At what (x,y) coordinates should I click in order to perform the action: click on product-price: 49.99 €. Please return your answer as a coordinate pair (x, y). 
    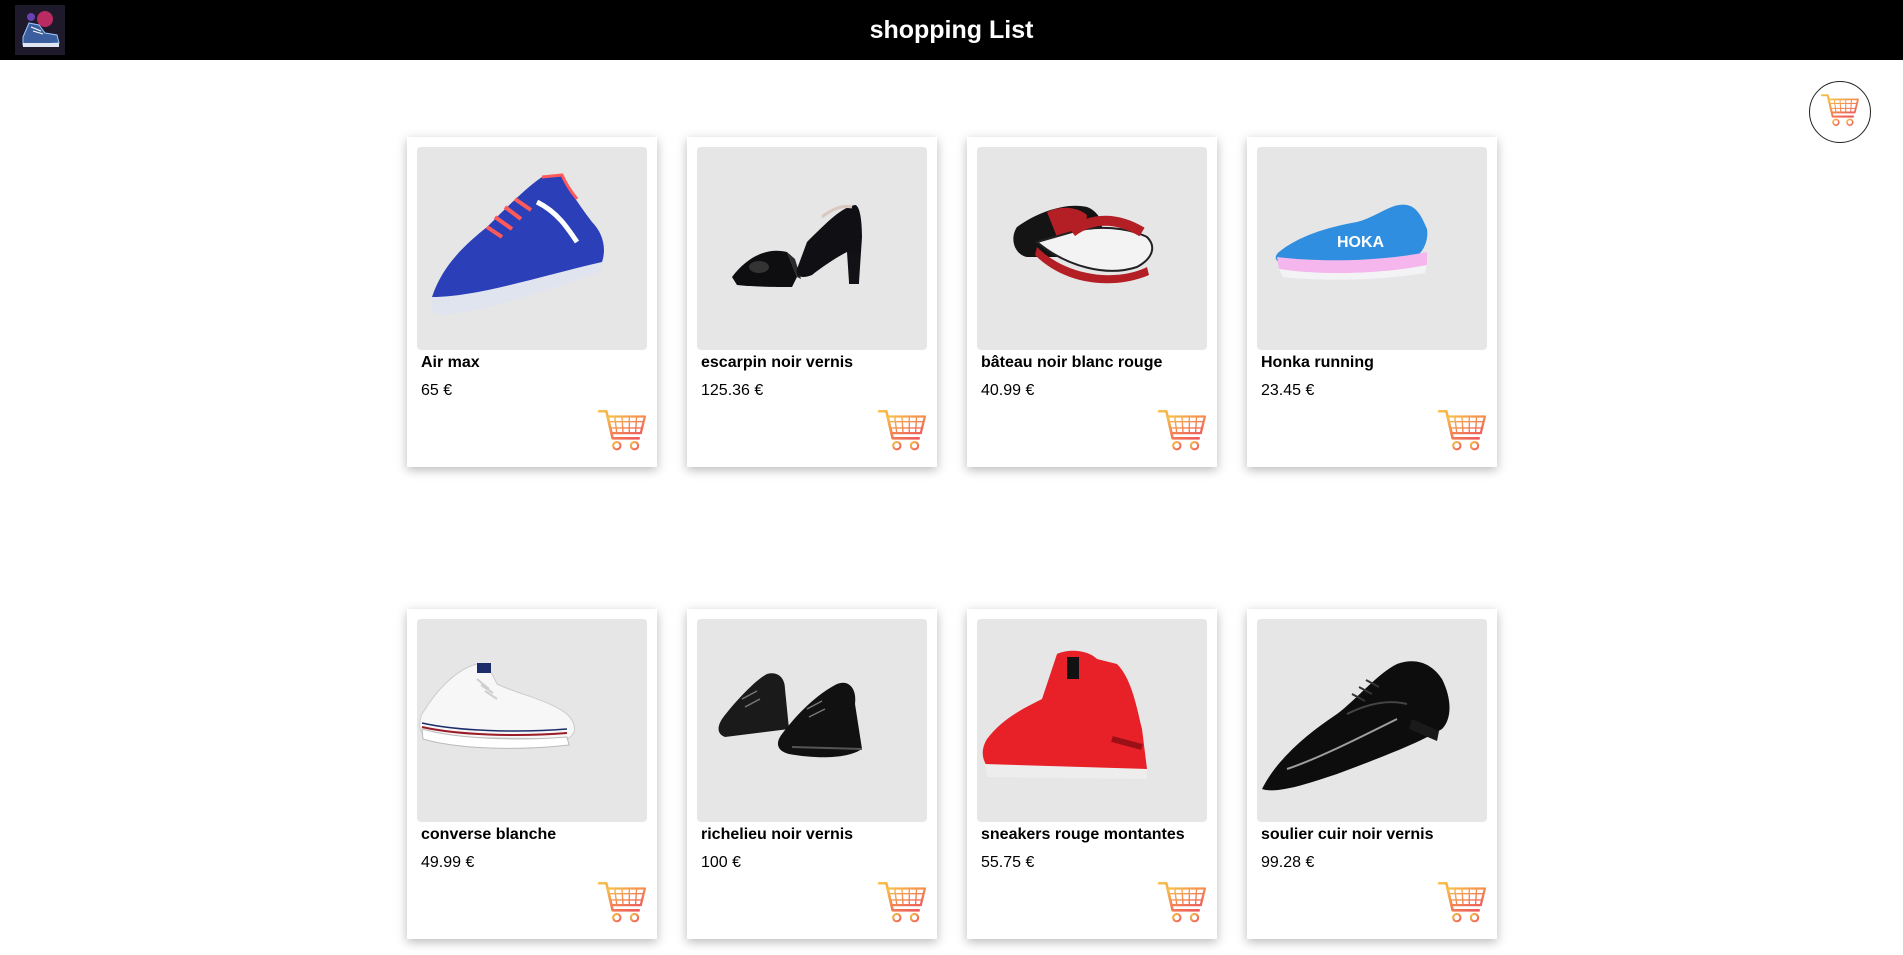
    Looking at the image, I should click on (448, 862).